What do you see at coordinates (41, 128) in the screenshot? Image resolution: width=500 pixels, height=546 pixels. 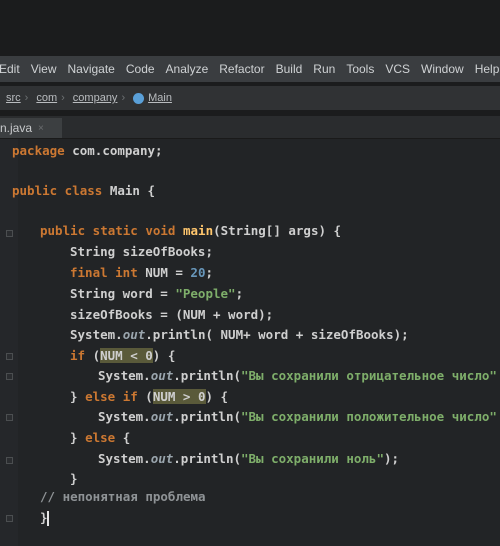 I see `close-icon: ×` at bounding box center [41, 128].